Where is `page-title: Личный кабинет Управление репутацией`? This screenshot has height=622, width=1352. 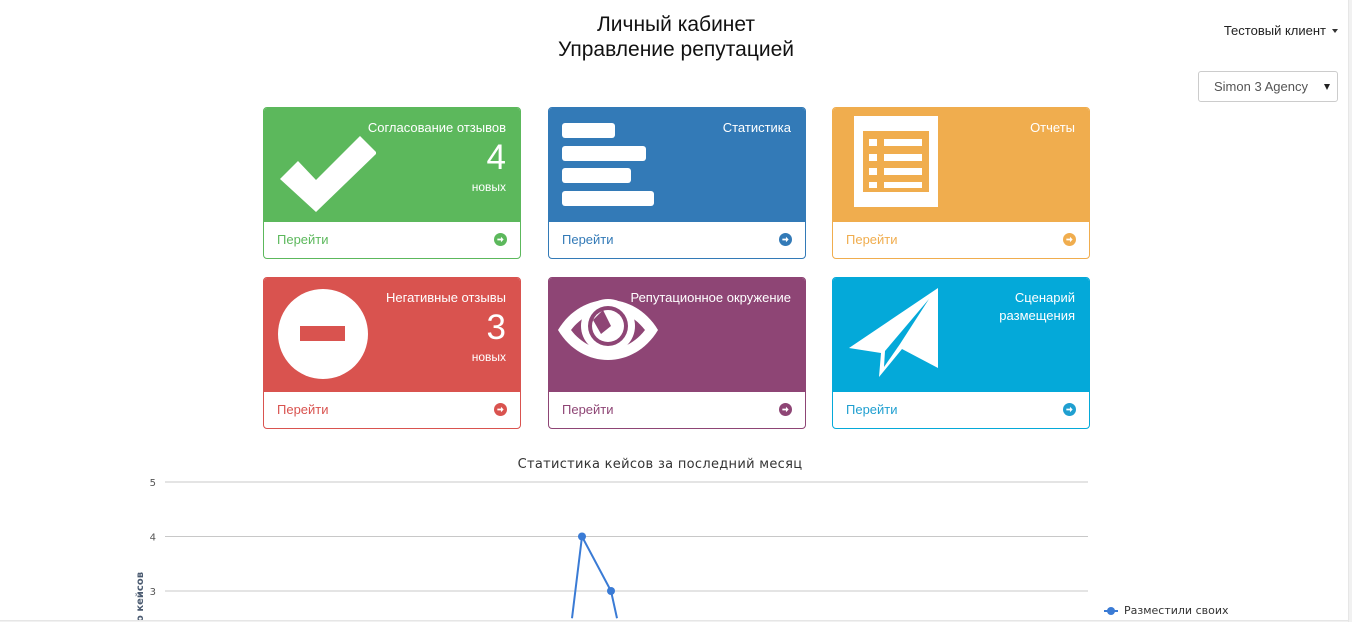
page-title: Личный кабинет Управление репутацией is located at coordinates (676, 37).